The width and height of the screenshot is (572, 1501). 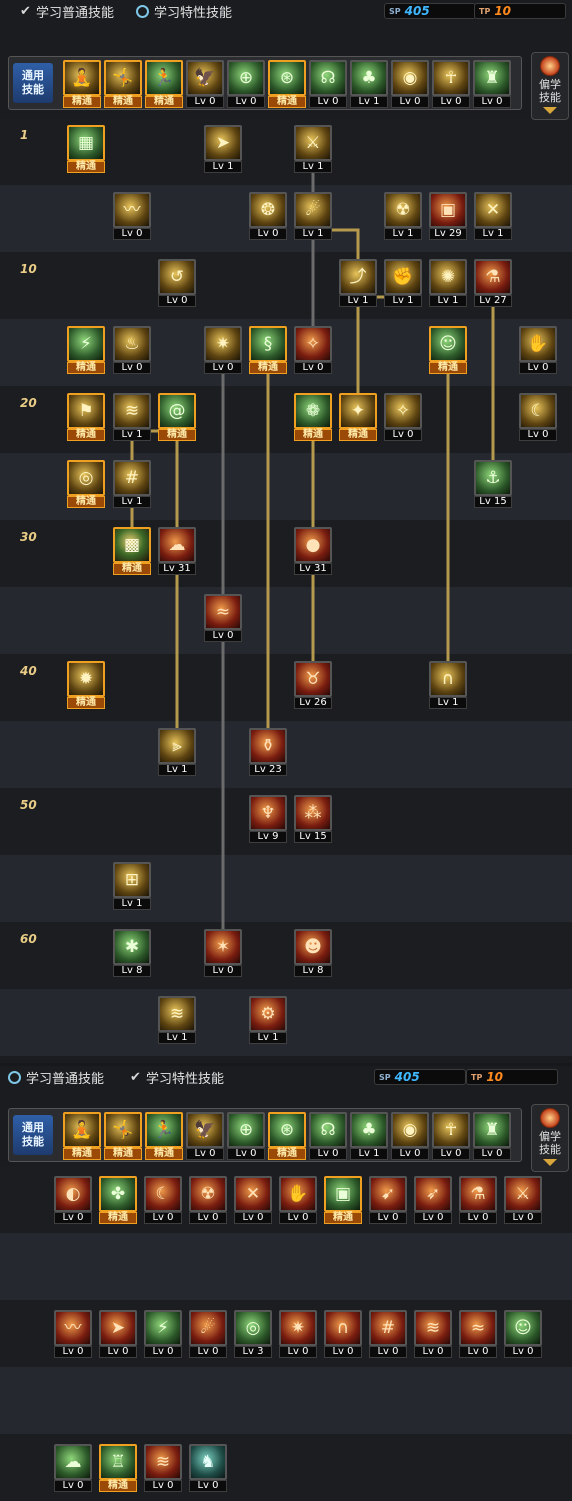 I want to click on skill-slot-special-2-8: # Lv 0, so click(x=388, y=1334).